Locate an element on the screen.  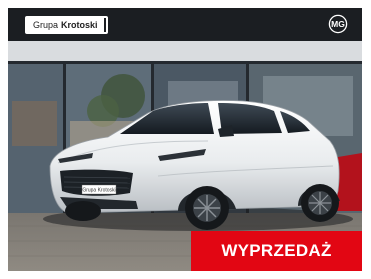
facade-header is located at coordinates (185, 52).